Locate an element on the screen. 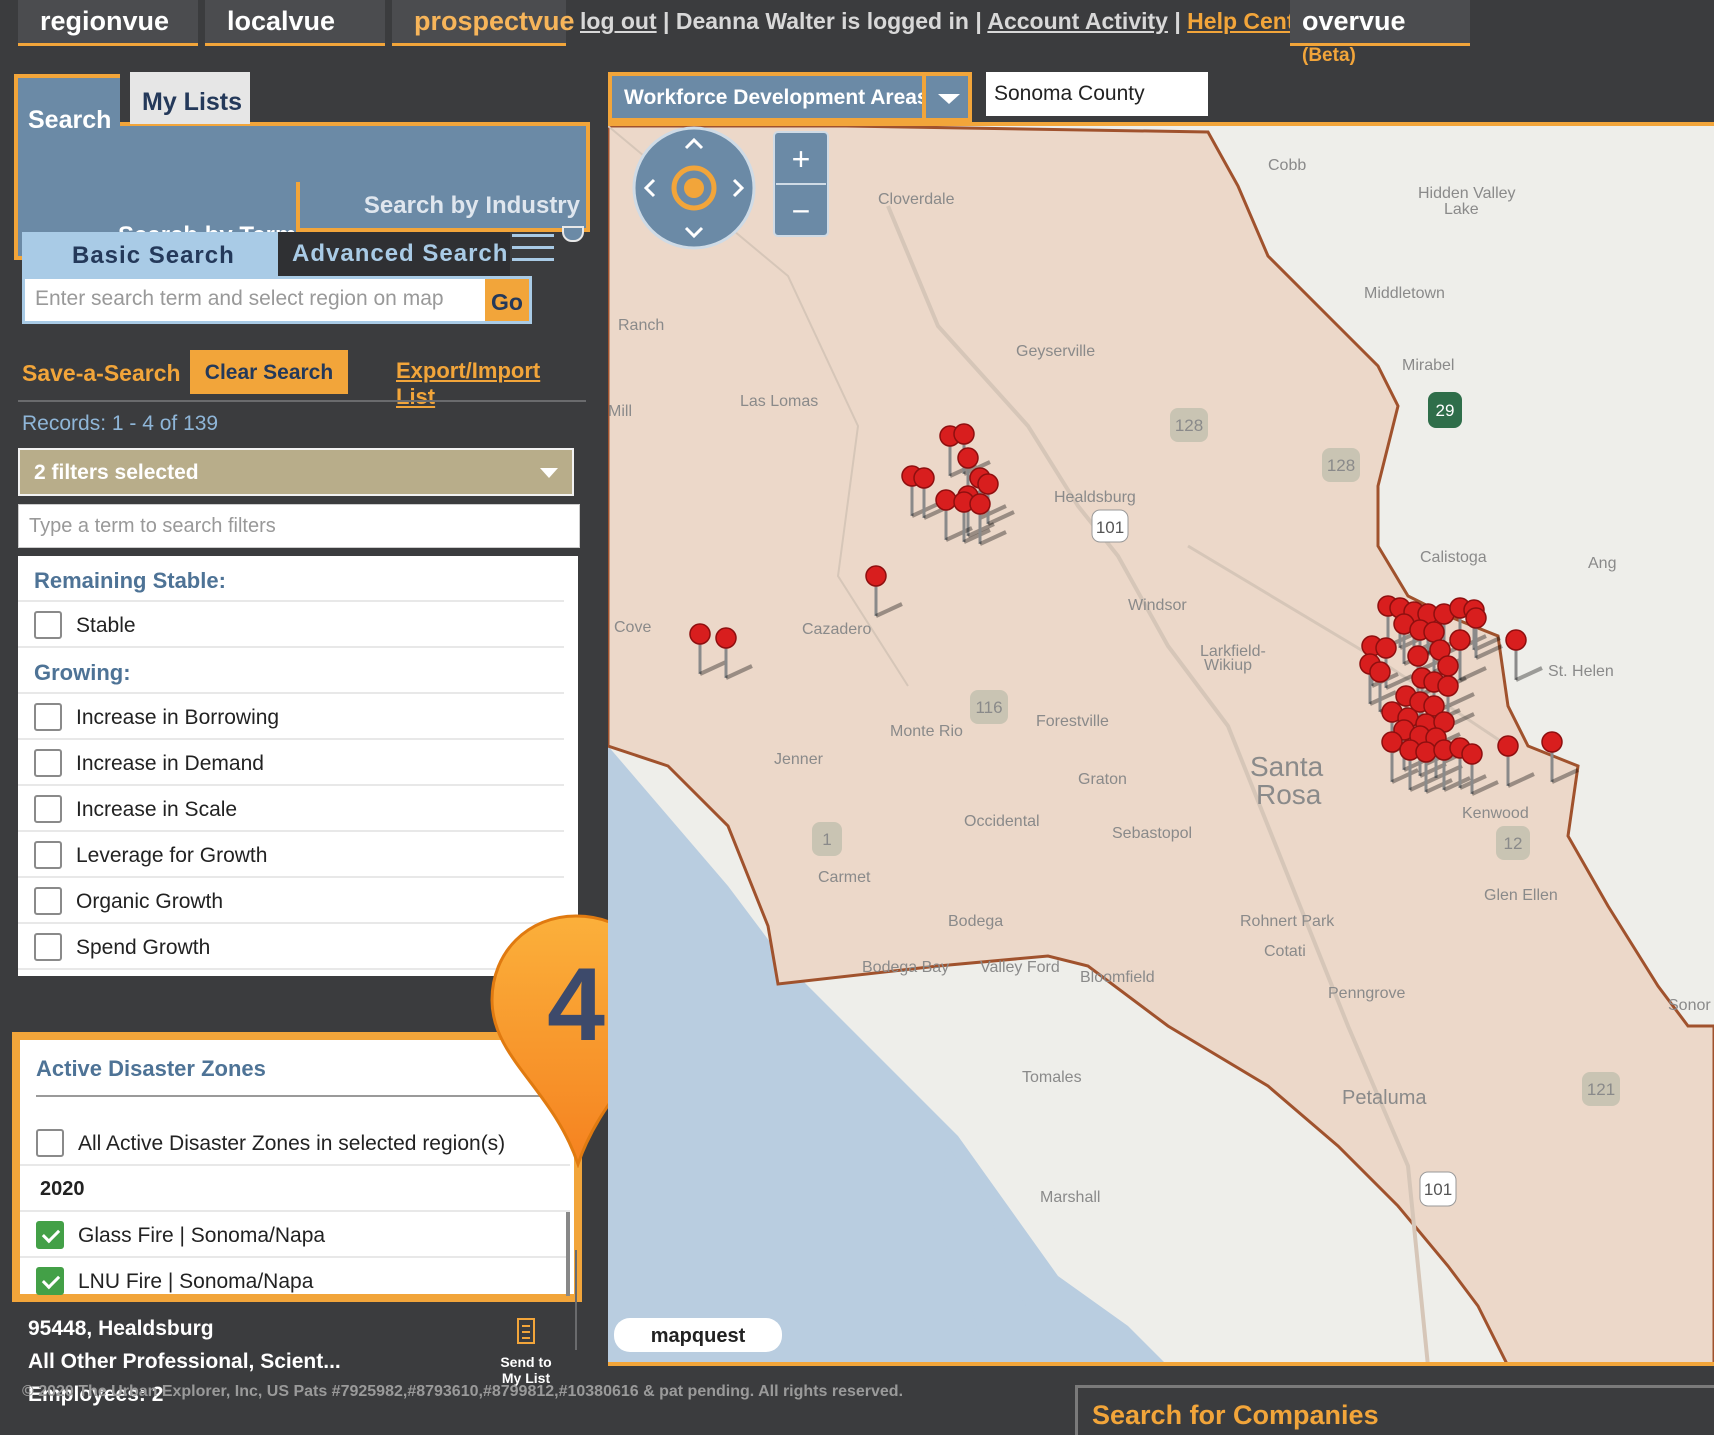 This screenshot has width=1714, height=1435. chevron-down-icon is located at coordinates (945, 97).